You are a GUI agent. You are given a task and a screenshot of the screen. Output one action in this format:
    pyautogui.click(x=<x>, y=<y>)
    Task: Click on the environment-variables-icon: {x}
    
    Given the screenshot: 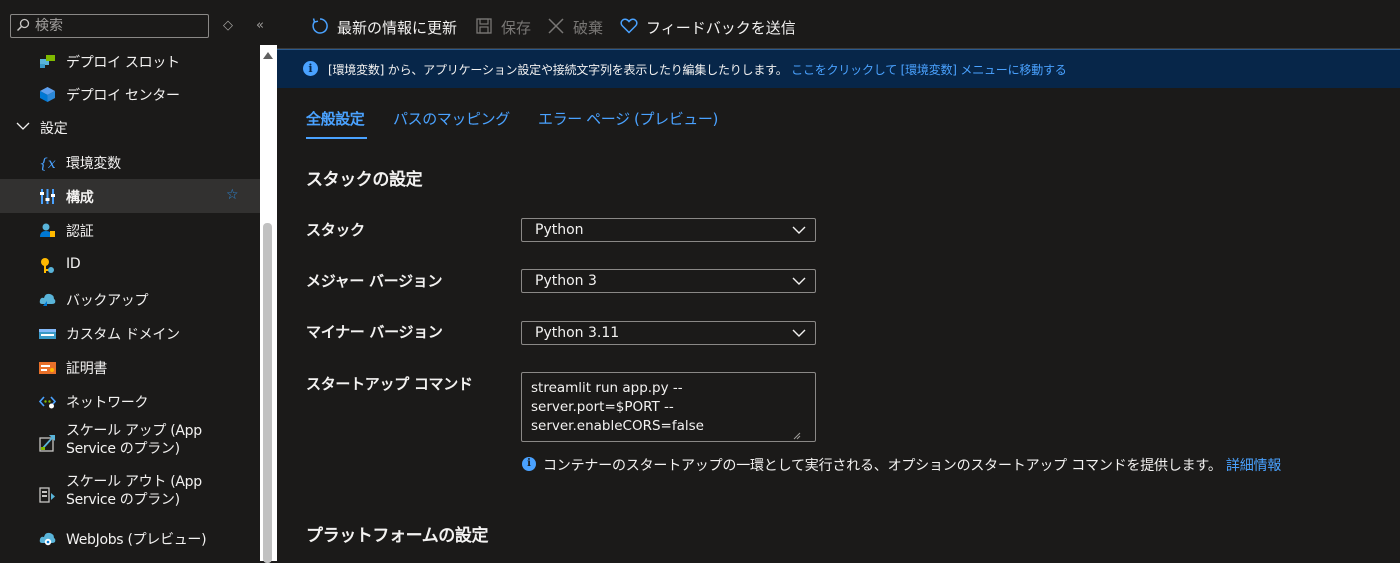 What is the action you would take?
    pyautogui.click(x=47, y=163)
    